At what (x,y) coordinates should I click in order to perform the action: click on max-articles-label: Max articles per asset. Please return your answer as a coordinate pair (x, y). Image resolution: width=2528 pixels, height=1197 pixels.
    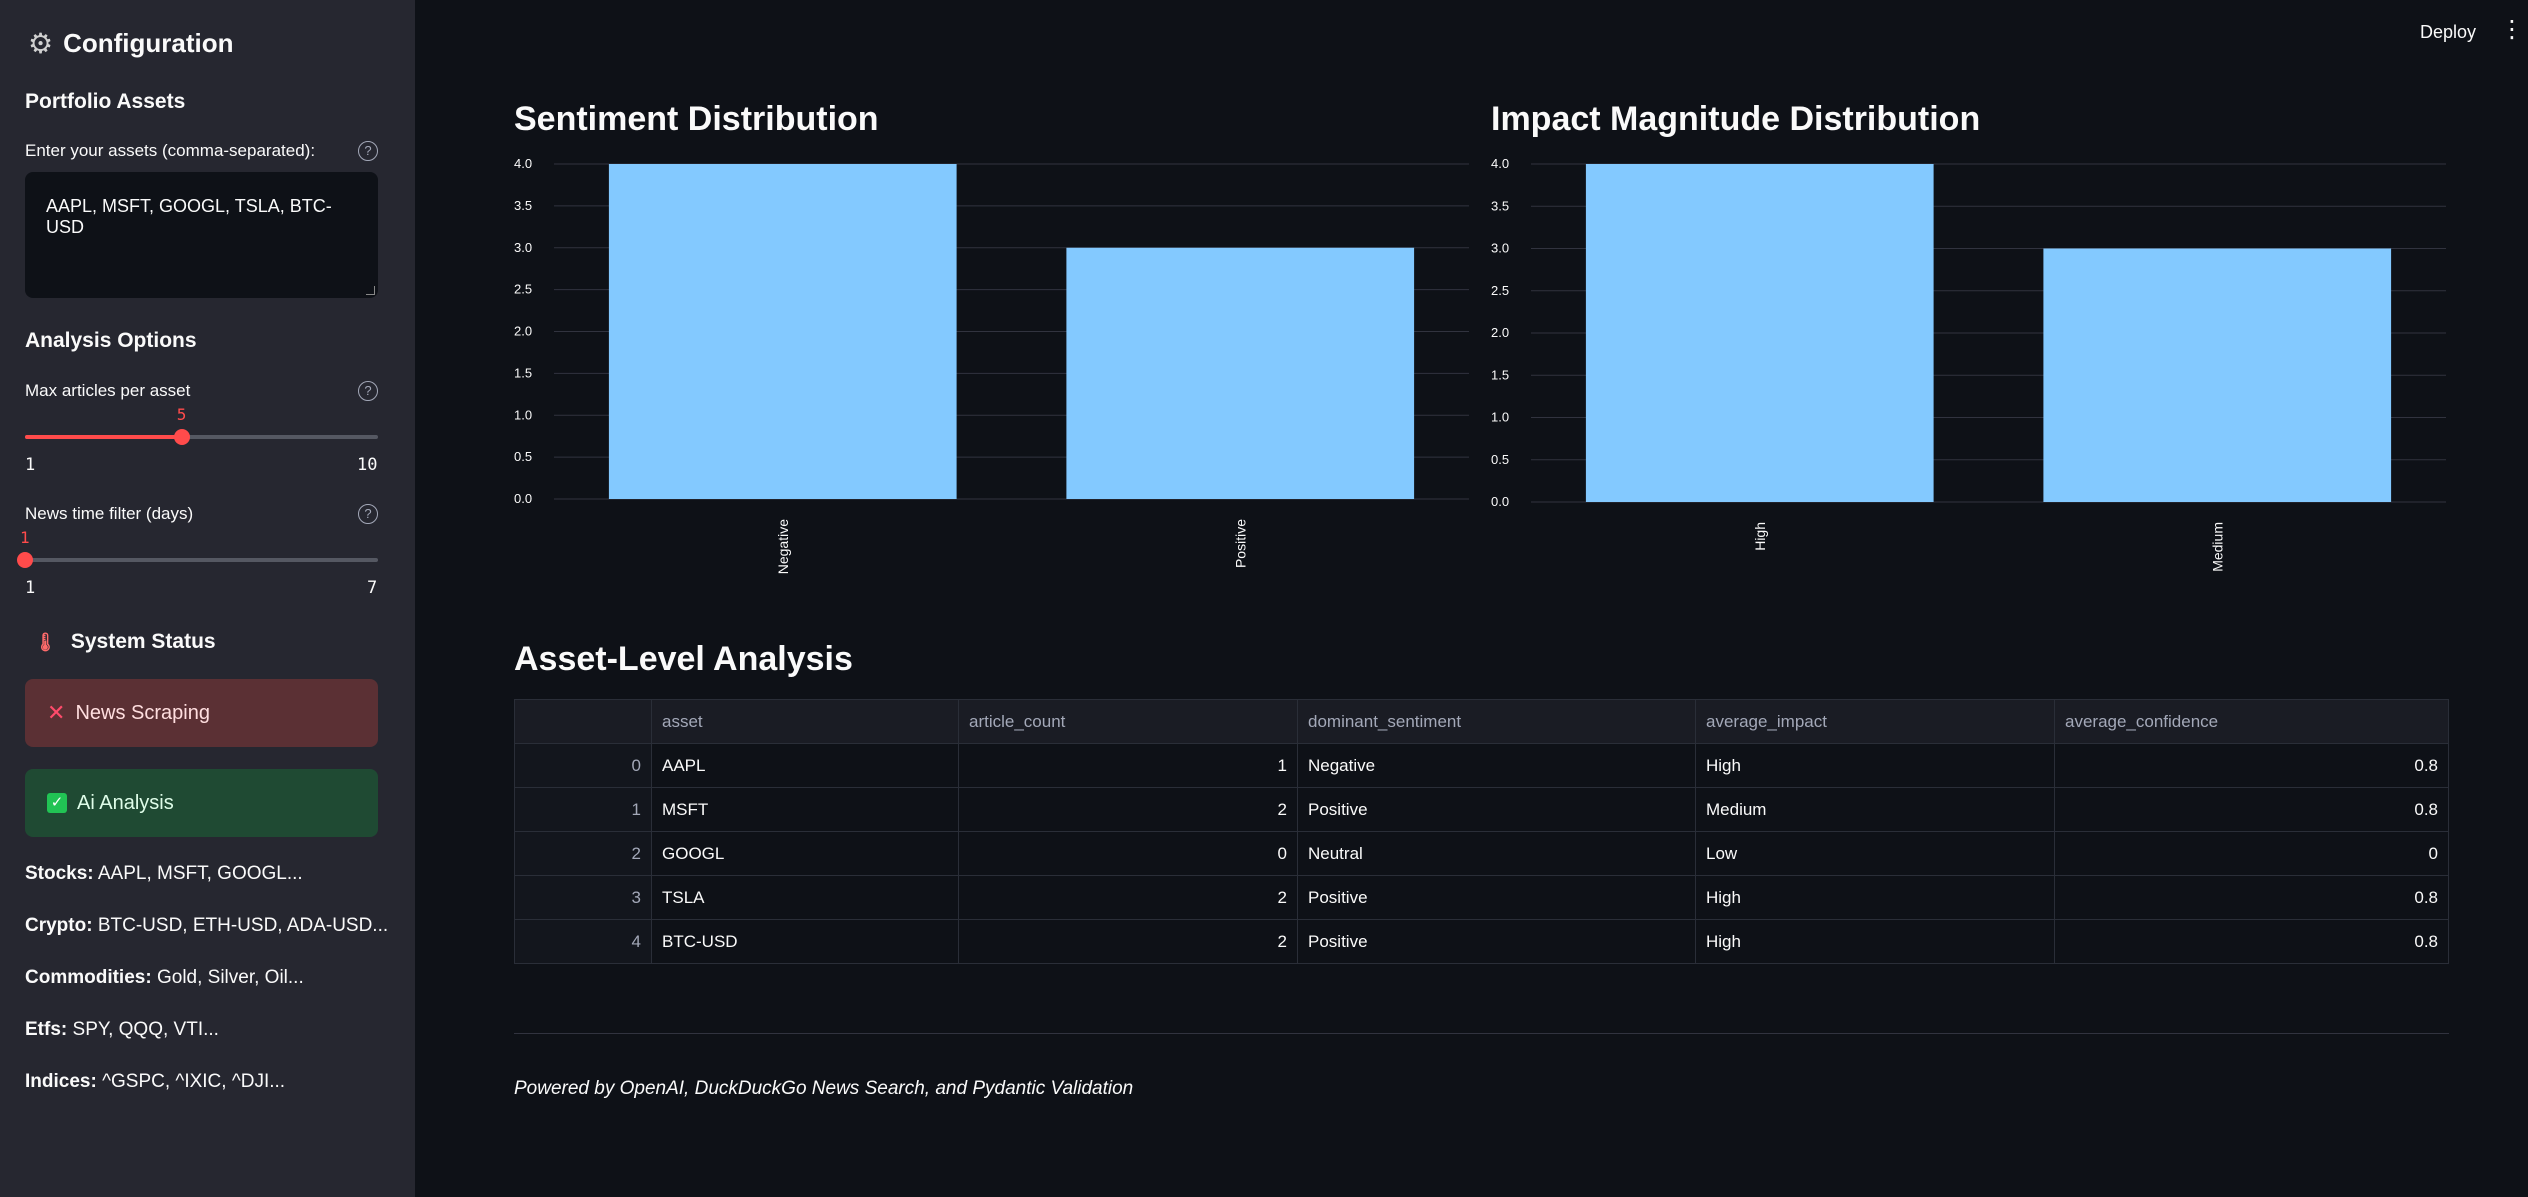
    Looking at the image, I should click on (108, 390).